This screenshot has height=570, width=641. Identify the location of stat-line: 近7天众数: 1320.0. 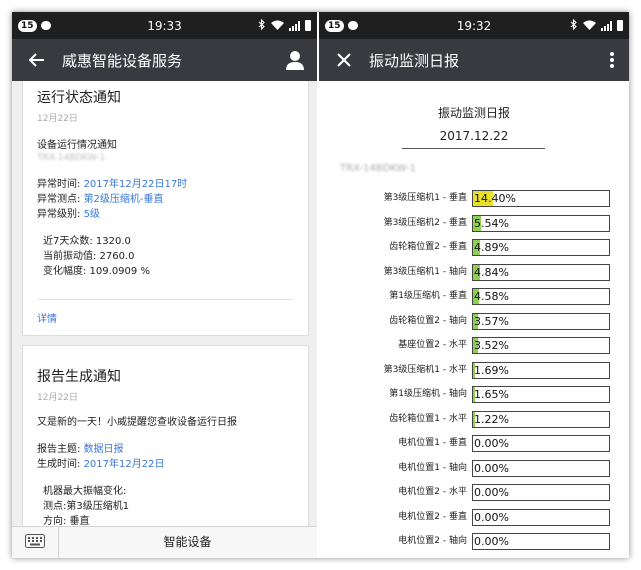
(87, 241).